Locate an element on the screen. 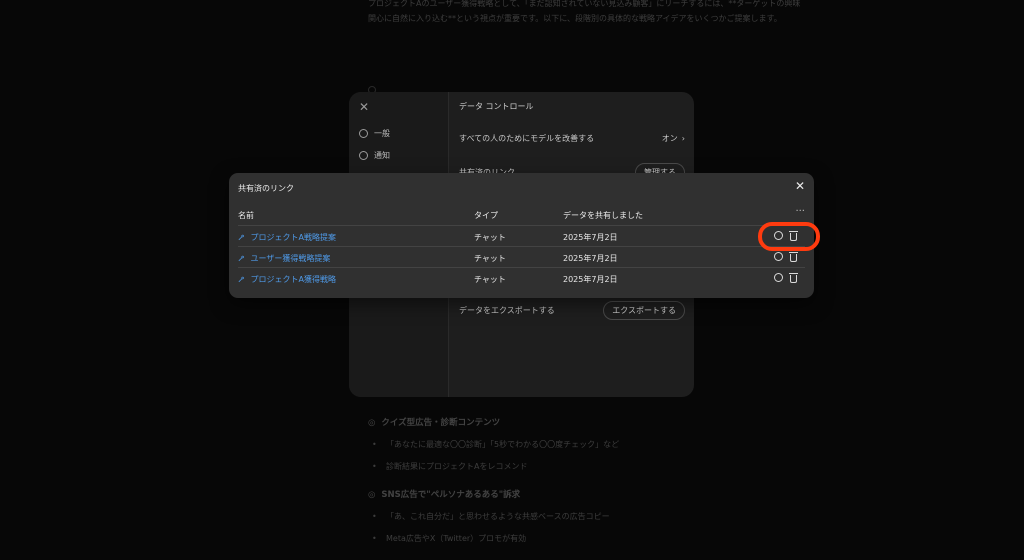  improve-model-row: すべての人のためにモデルを改善する オン › is located at coordinates (572, 138).